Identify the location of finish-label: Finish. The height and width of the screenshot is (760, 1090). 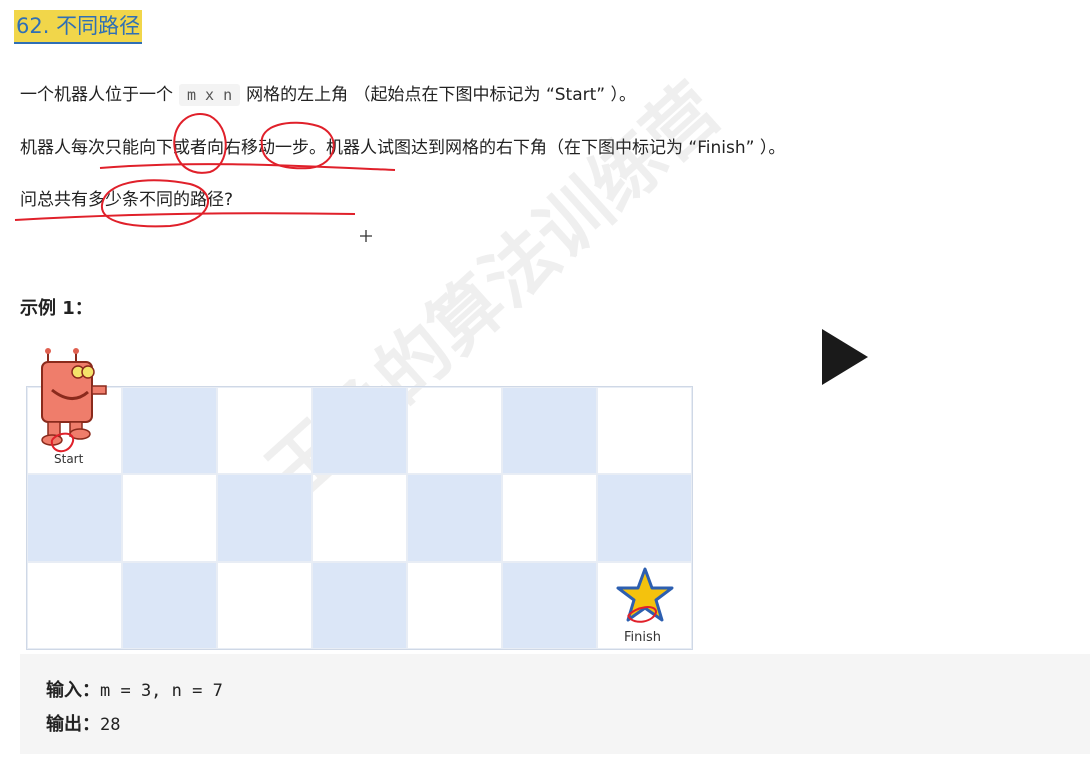
(643, 637).